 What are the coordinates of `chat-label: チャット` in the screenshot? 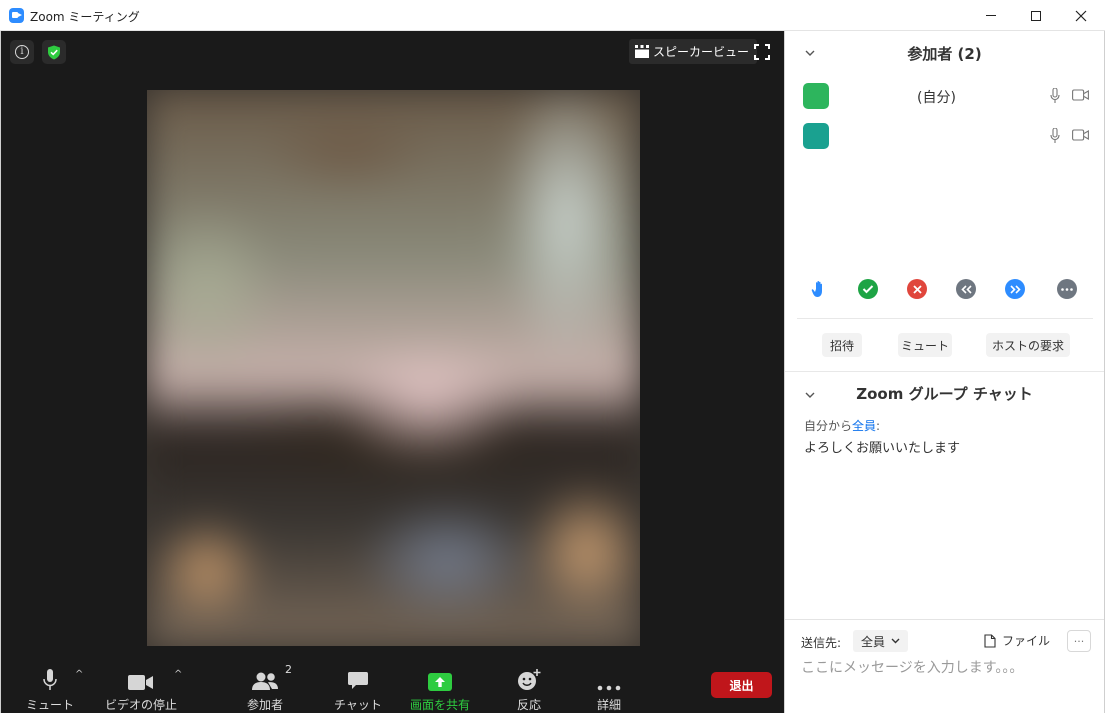 It's located at (358, 705).